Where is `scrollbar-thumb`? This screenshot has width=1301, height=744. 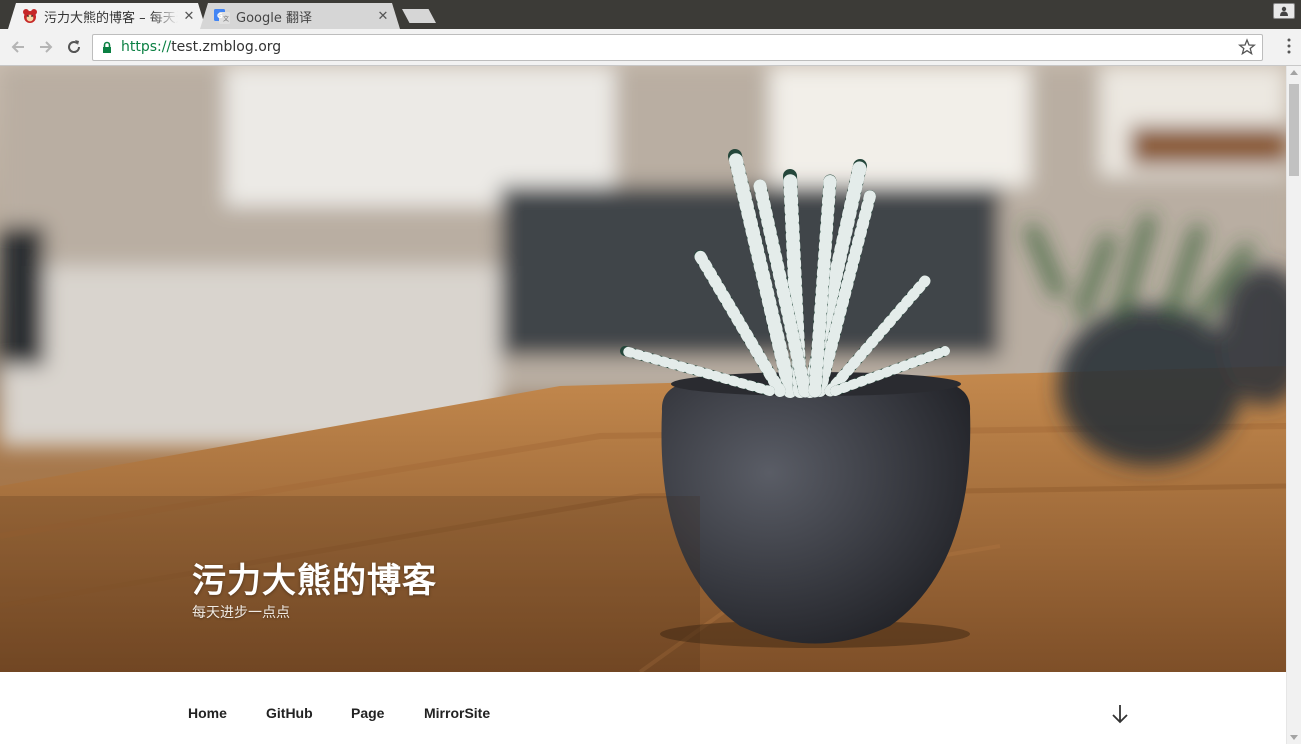 scrollbar-thumb is located at coordinates (1294, 130).